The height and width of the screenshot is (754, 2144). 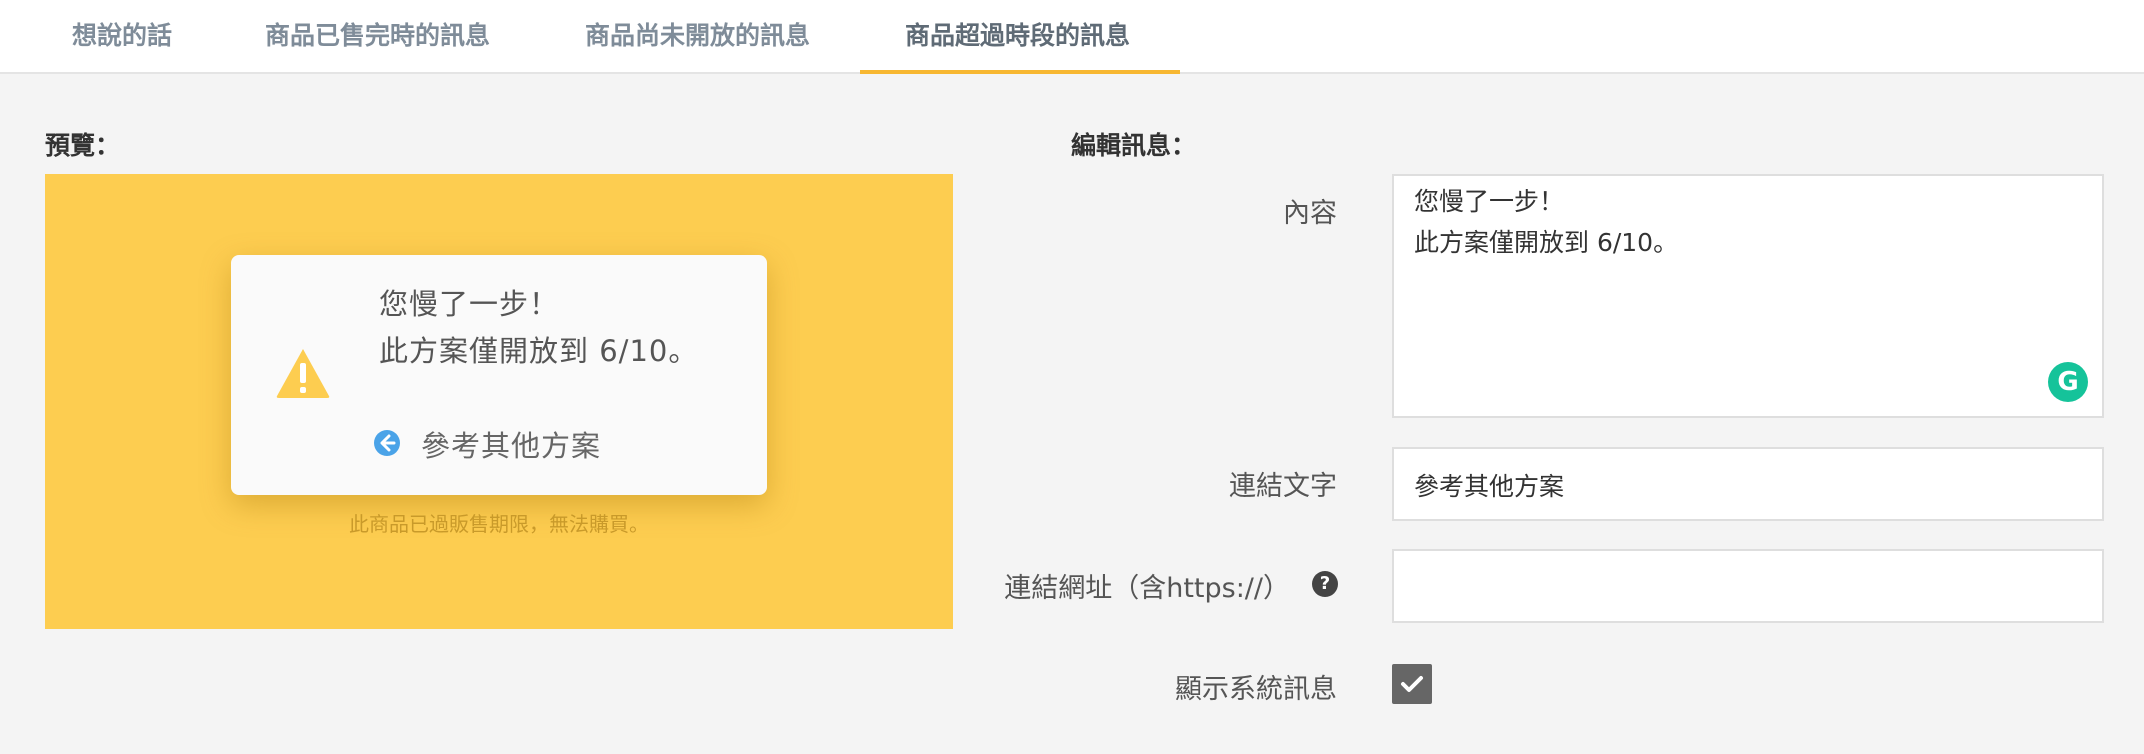 I want to click on tab-message: 想說的話, so click(x=122, y=36).